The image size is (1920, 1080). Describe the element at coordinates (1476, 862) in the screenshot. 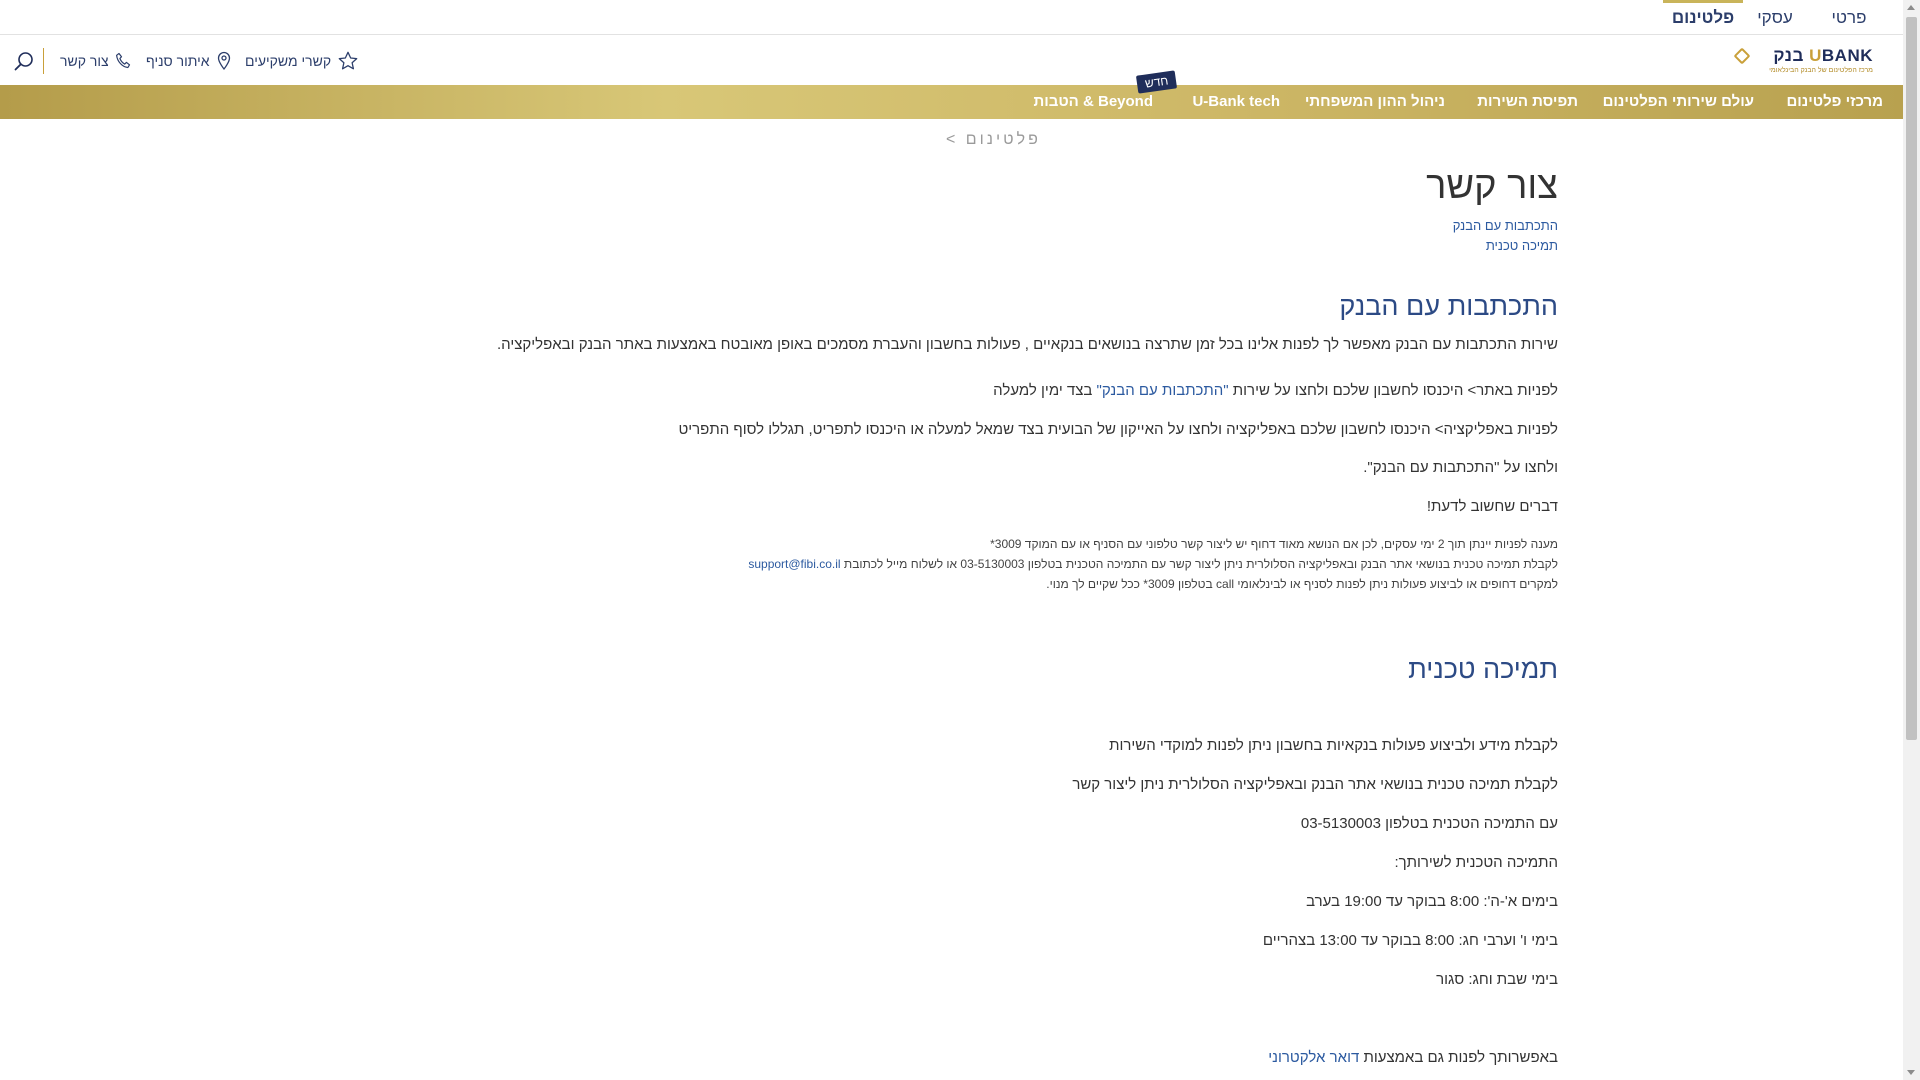

I see `tech-hours-heading: התמיכה הטכנית לשירותך:` at that location.